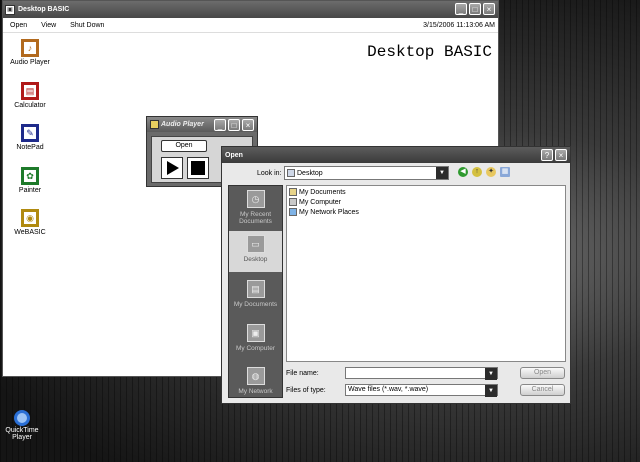  I want to click on launcher-painter: ✿ Painter, so click(30, 180).